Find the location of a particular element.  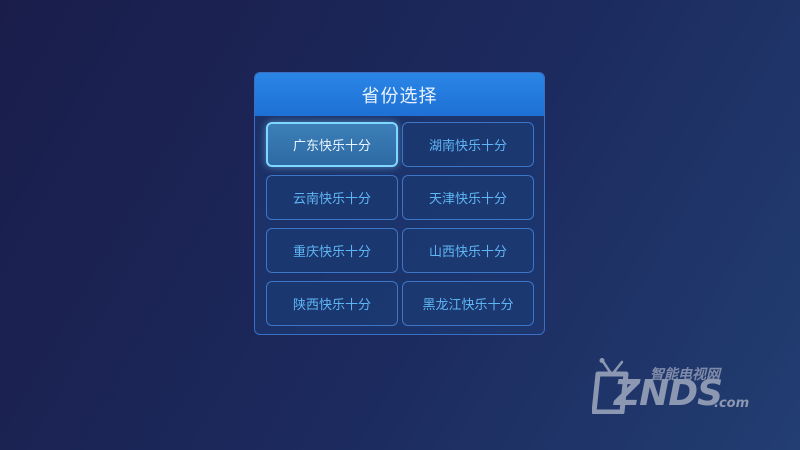

province-button-shanxi: 山西快乐十分 is located at coordinates (468, 250).